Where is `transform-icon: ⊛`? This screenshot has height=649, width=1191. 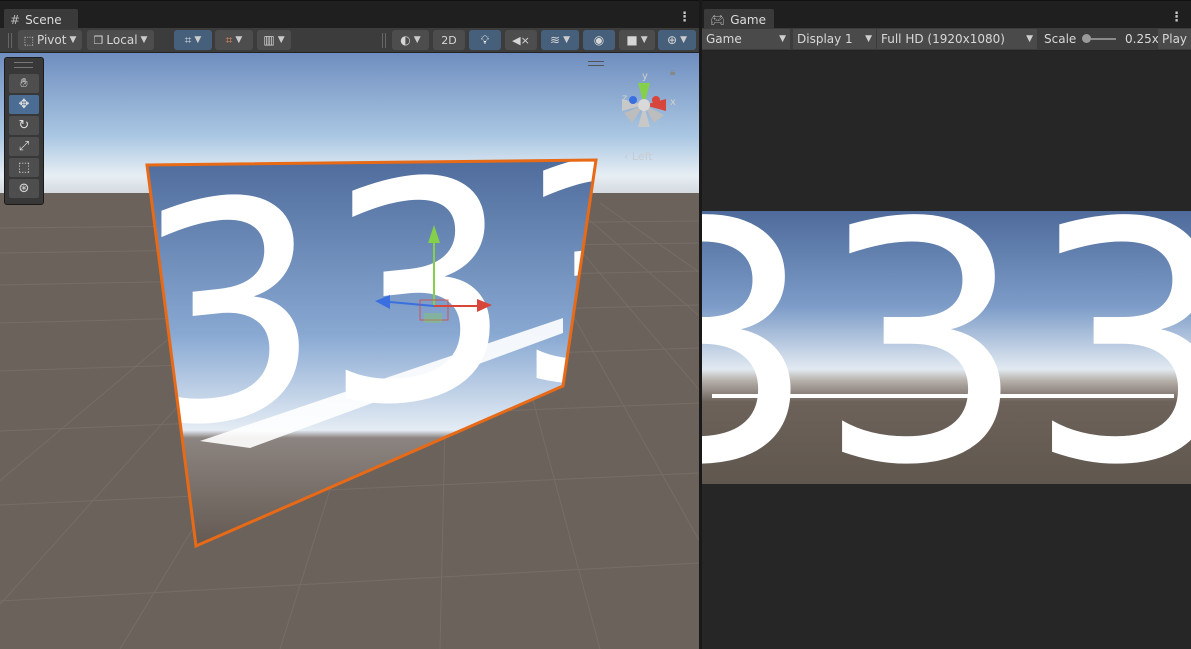 transform-icon: ⊛ is located at coordinates (24, 188).